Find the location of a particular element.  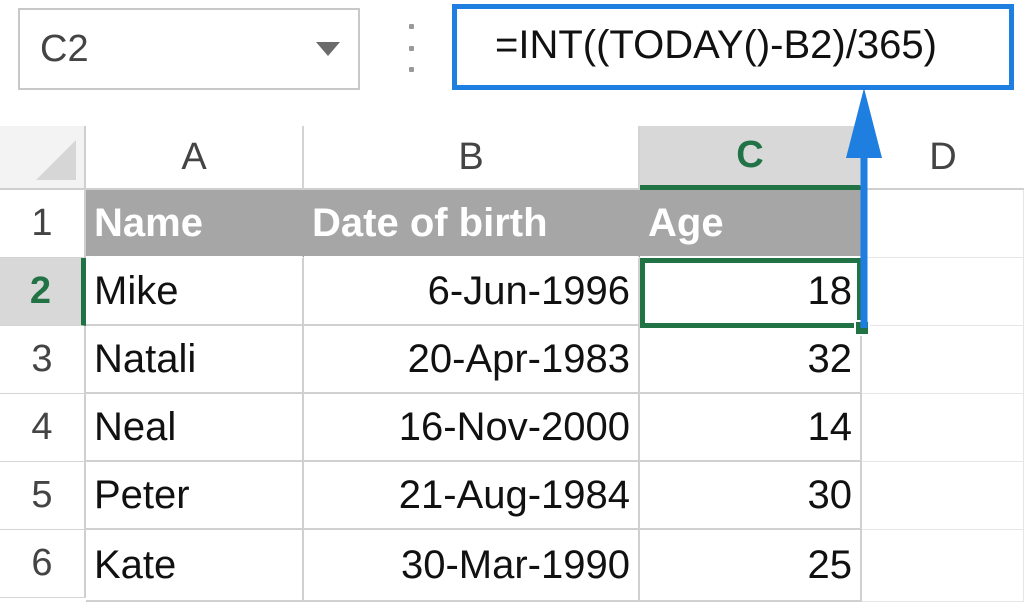

cell-a5: Peter is located at coordinates (195, 496).